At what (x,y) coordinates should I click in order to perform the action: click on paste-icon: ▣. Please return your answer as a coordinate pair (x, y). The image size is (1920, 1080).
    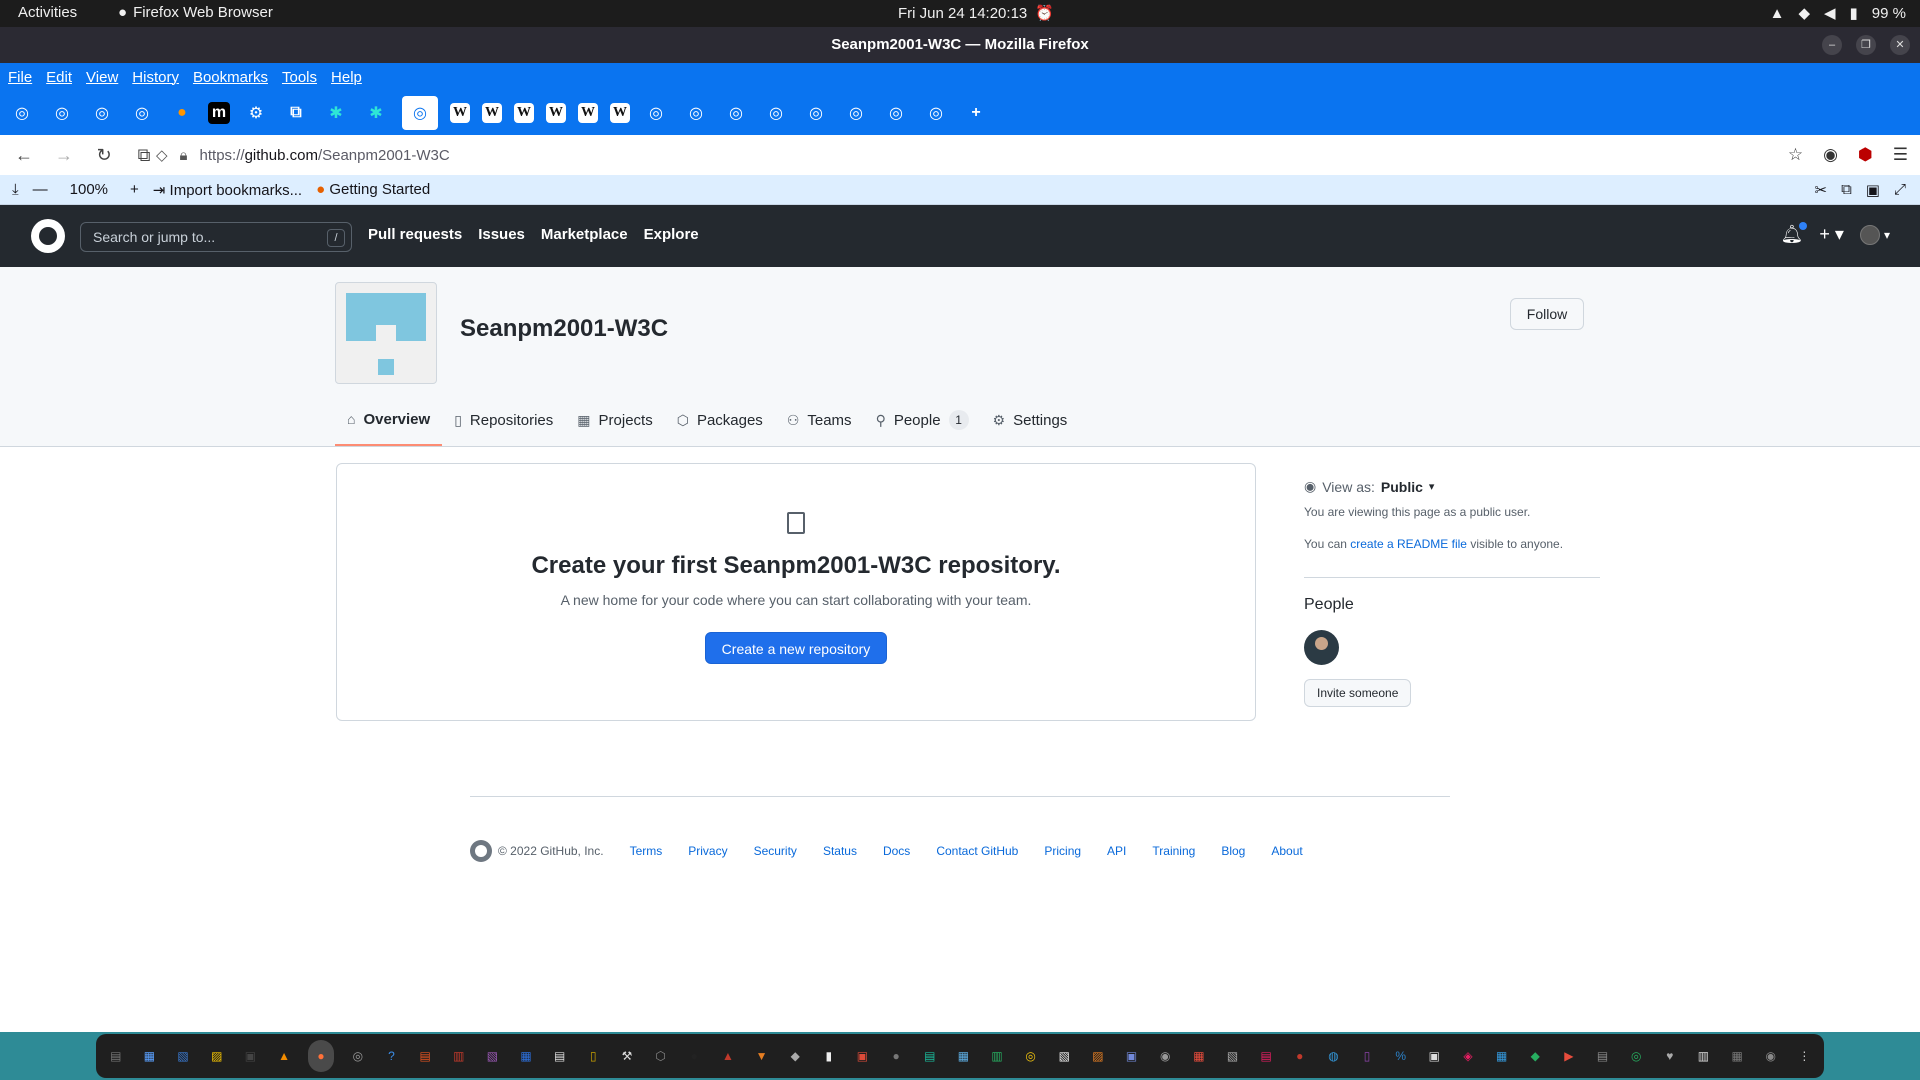
    Looking at the image, I should click on (1873, 190).